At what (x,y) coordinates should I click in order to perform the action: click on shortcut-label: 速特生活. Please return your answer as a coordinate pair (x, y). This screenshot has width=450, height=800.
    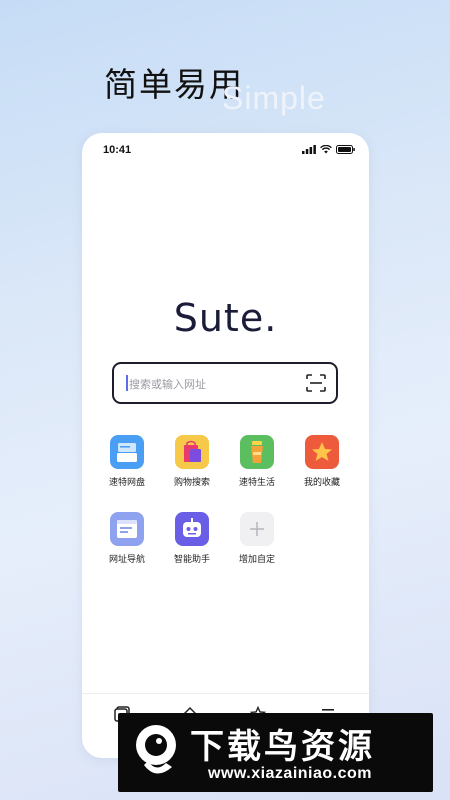
    Looking at the image, I should click on (256, 483).